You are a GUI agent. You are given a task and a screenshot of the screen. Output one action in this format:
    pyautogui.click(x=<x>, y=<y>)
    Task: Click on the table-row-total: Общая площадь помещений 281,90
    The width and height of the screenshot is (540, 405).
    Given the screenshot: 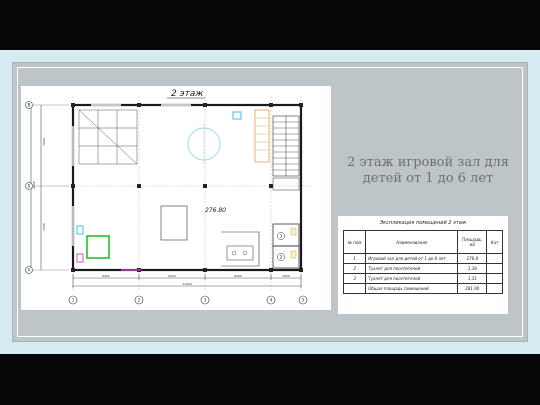 What is the action you would take?
    pyautogui.click(x=422, y=288)
    